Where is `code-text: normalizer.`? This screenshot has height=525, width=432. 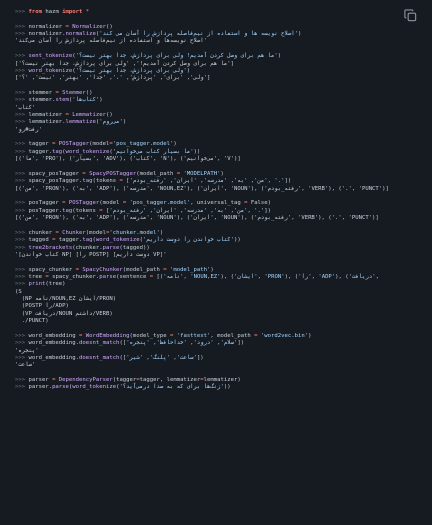 code-text: normalizer. is located at coordinates (47, 34).